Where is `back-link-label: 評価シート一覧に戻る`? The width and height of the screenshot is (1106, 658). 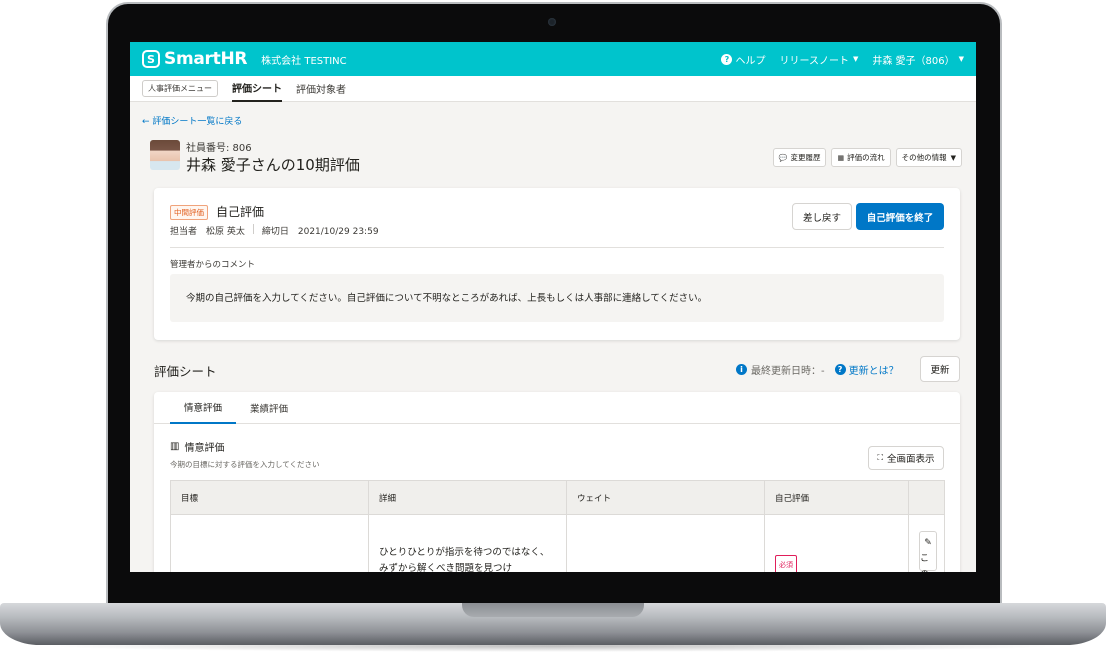
back-link-label: 評価シート一覧に戻る is located at coordinates (197, 122).